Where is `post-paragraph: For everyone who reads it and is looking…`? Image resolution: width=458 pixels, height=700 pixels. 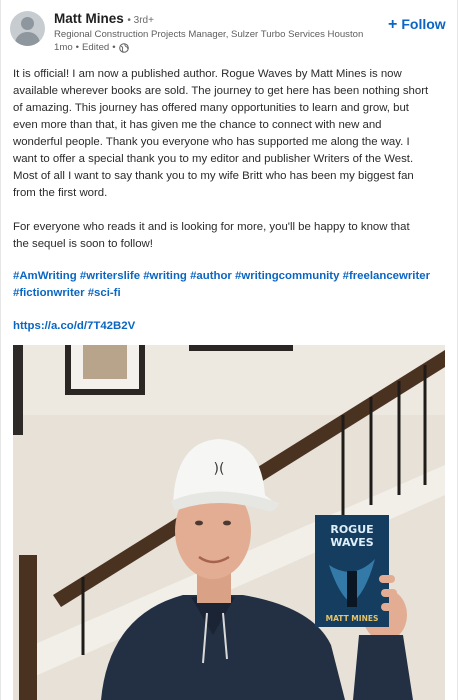
post-paragraph: For everyone who reads it and is looking… is located at coordinates (211, 235).